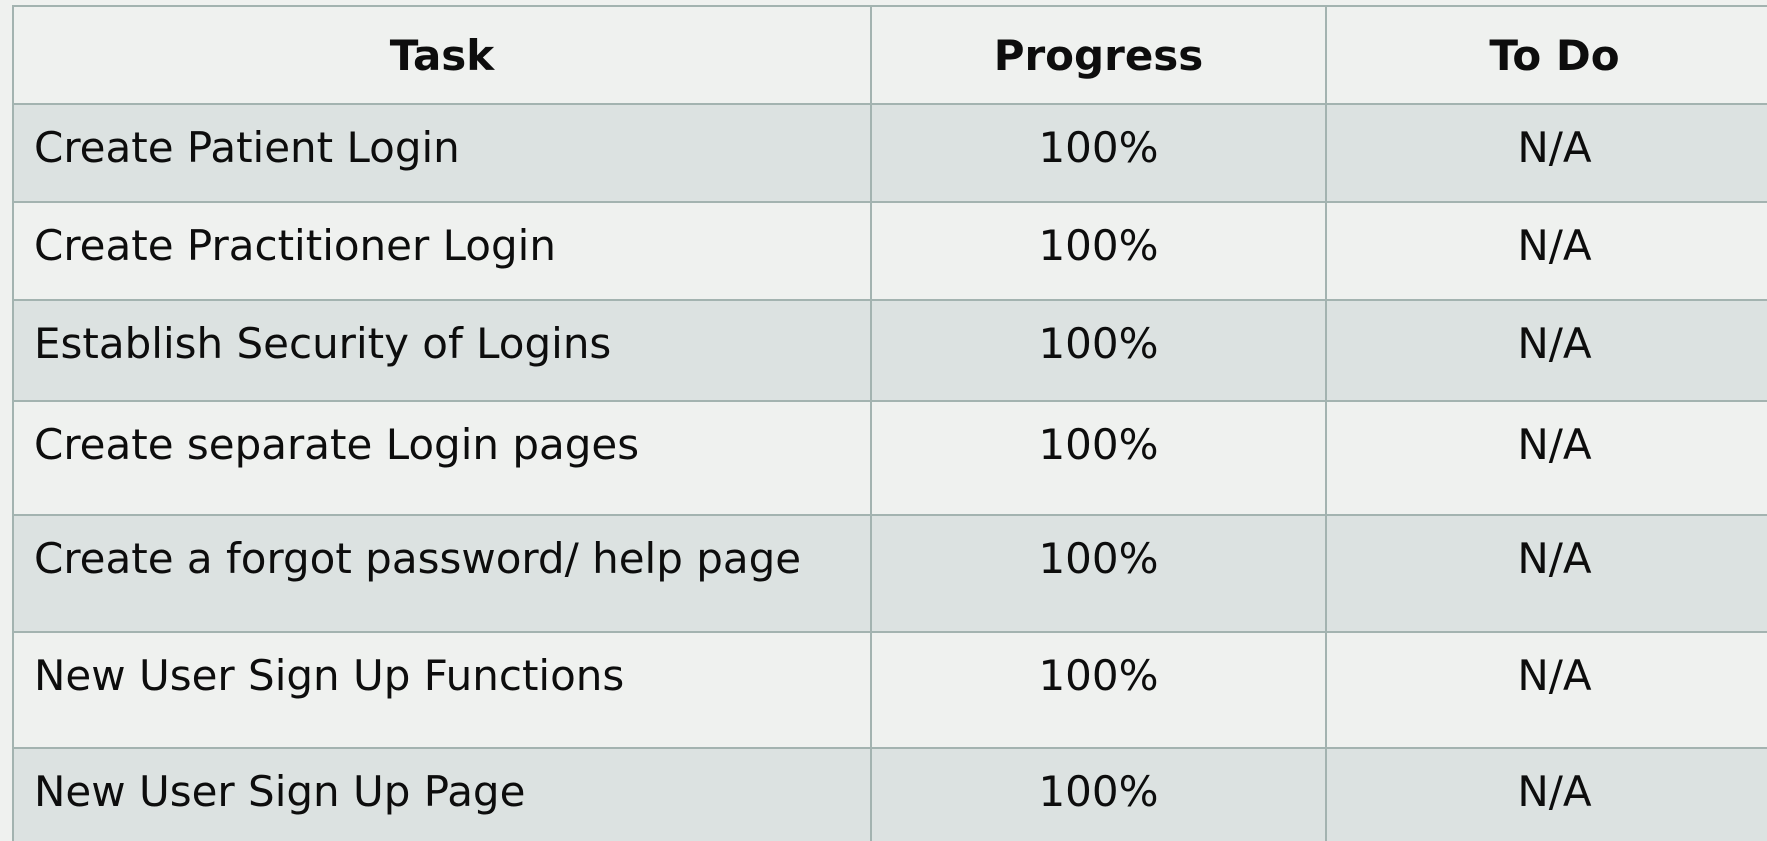  I want to click on task-cell: Create Patient Login, so click(442, 153).